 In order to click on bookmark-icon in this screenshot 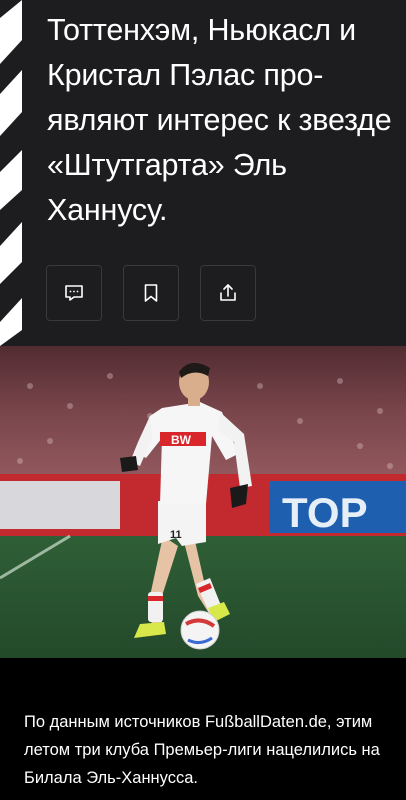, I will do `click(151, 293)`.